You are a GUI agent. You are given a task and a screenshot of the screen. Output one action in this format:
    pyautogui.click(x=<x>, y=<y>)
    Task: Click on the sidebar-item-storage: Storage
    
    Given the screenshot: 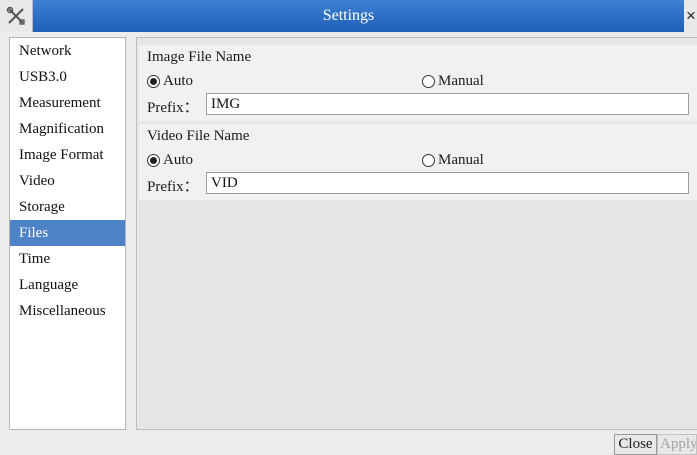 What is the action you would take?
    pyautogui.click(x=67, y=207)
    